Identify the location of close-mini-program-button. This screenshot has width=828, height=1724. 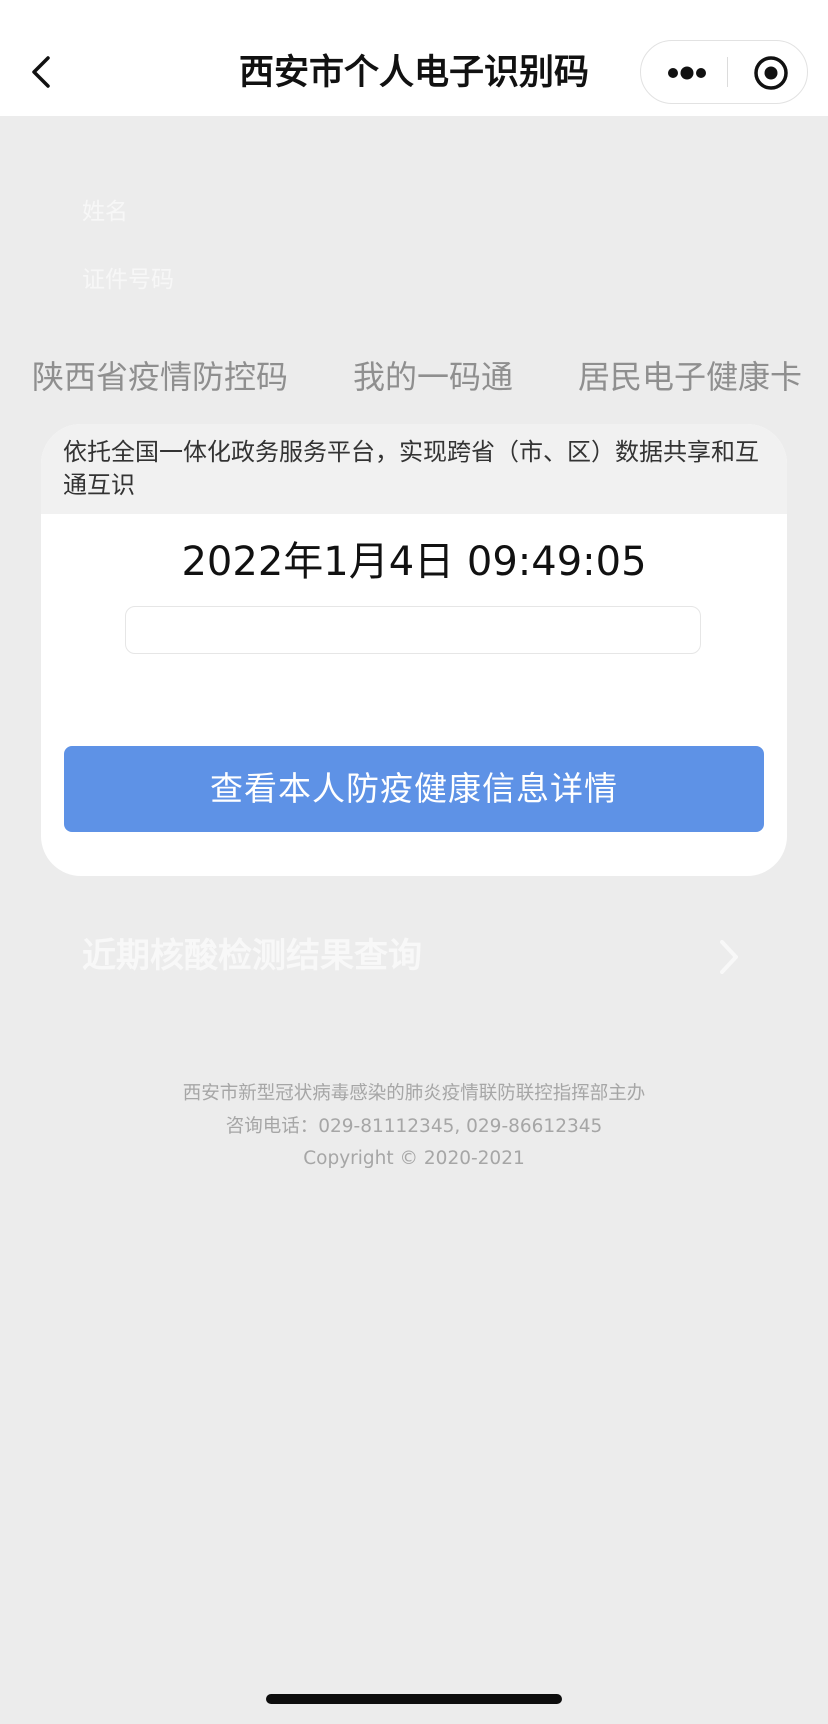
(771, 72).